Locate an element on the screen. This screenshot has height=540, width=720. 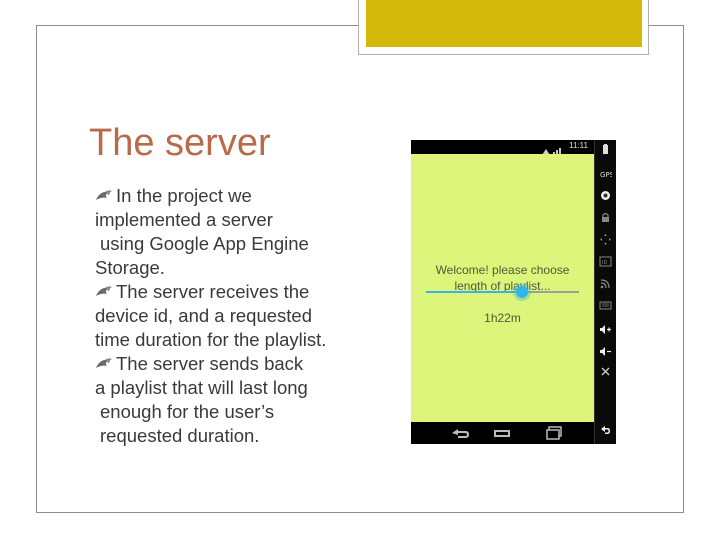
bullet-line: The server sends back is located at coordinates (226, 364).